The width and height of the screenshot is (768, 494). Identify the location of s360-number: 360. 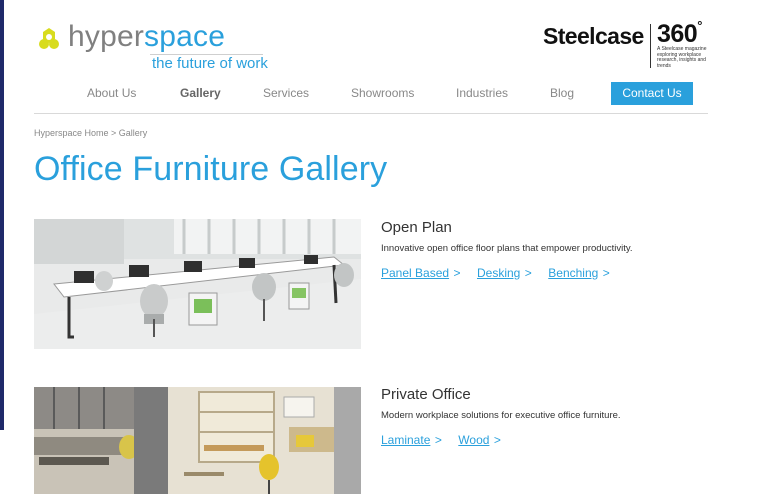
(677, 34).